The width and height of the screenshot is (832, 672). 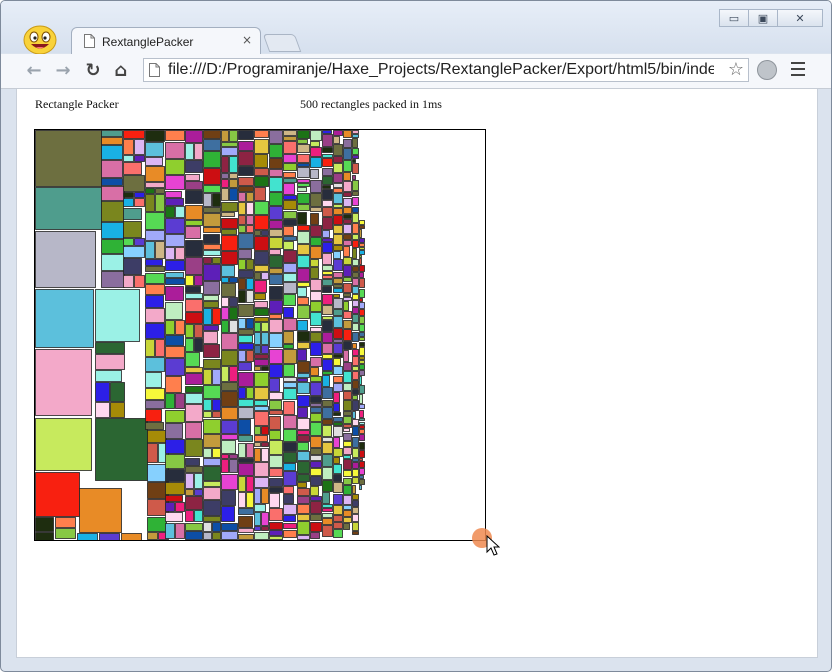 What do you see at coordinates (63, 70) in the screenshot?
I see `forward-arrow-icon: →` at bounding box center [63, 70].